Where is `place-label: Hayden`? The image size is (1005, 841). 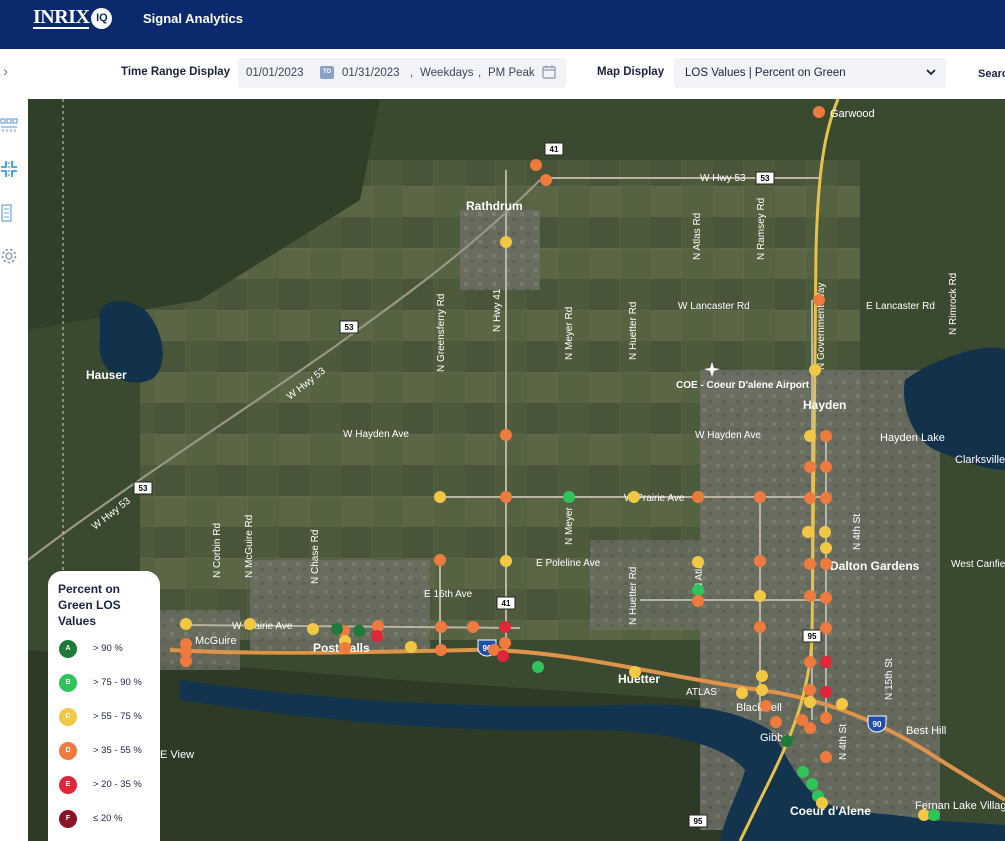 place-label: Hayden is located at coordinates (824, 405).